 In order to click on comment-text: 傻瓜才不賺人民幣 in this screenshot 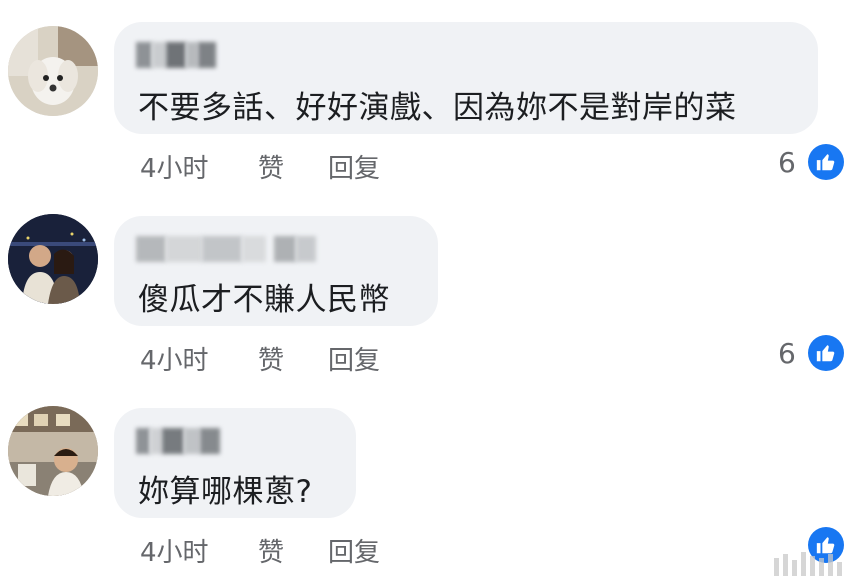, I will do `click(264, 300)`.